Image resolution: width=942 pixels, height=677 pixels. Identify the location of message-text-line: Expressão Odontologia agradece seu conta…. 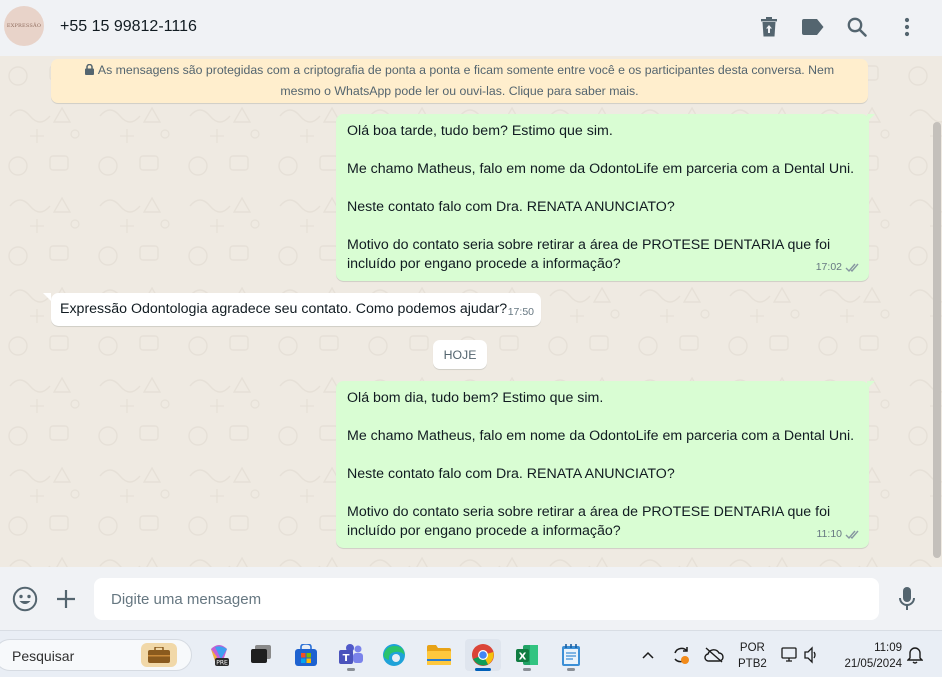
(284, 309).